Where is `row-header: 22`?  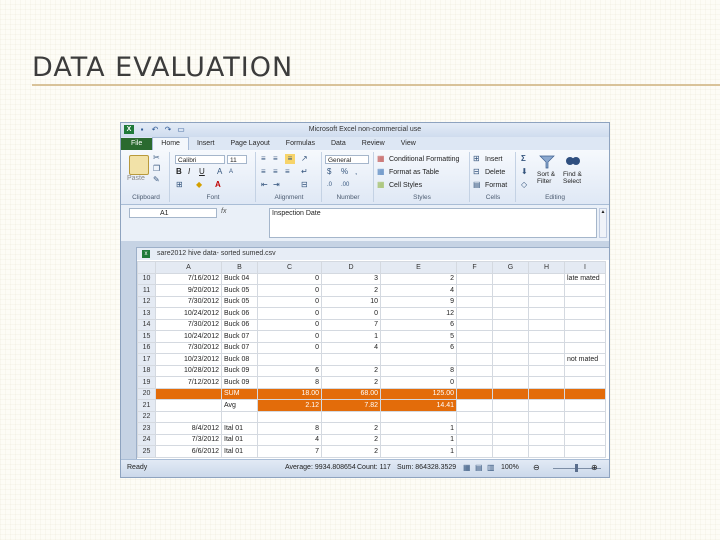 row-header: 22 is located at coordinates (146, 416).